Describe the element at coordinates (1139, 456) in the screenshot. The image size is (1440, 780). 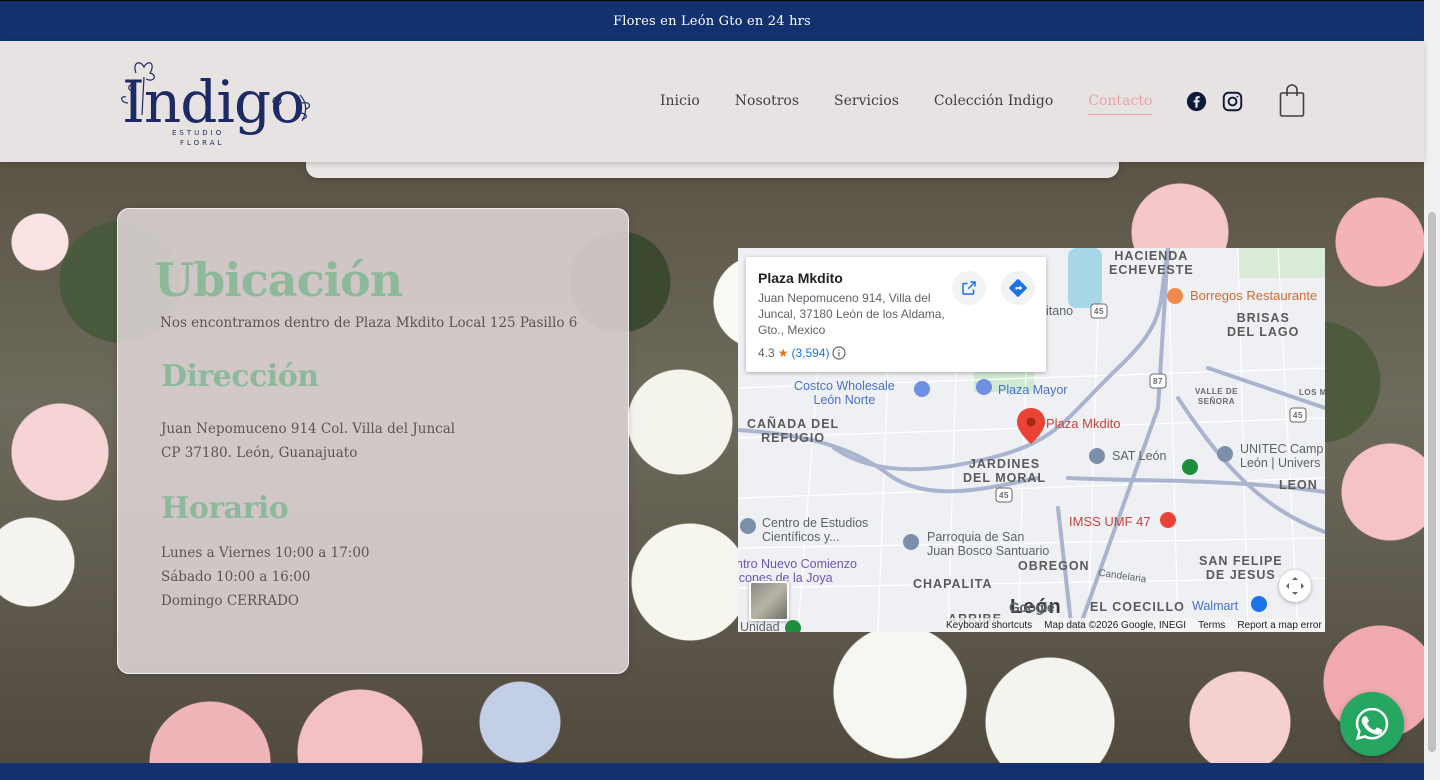
I see `map-label-sat: SAT León` at that location.